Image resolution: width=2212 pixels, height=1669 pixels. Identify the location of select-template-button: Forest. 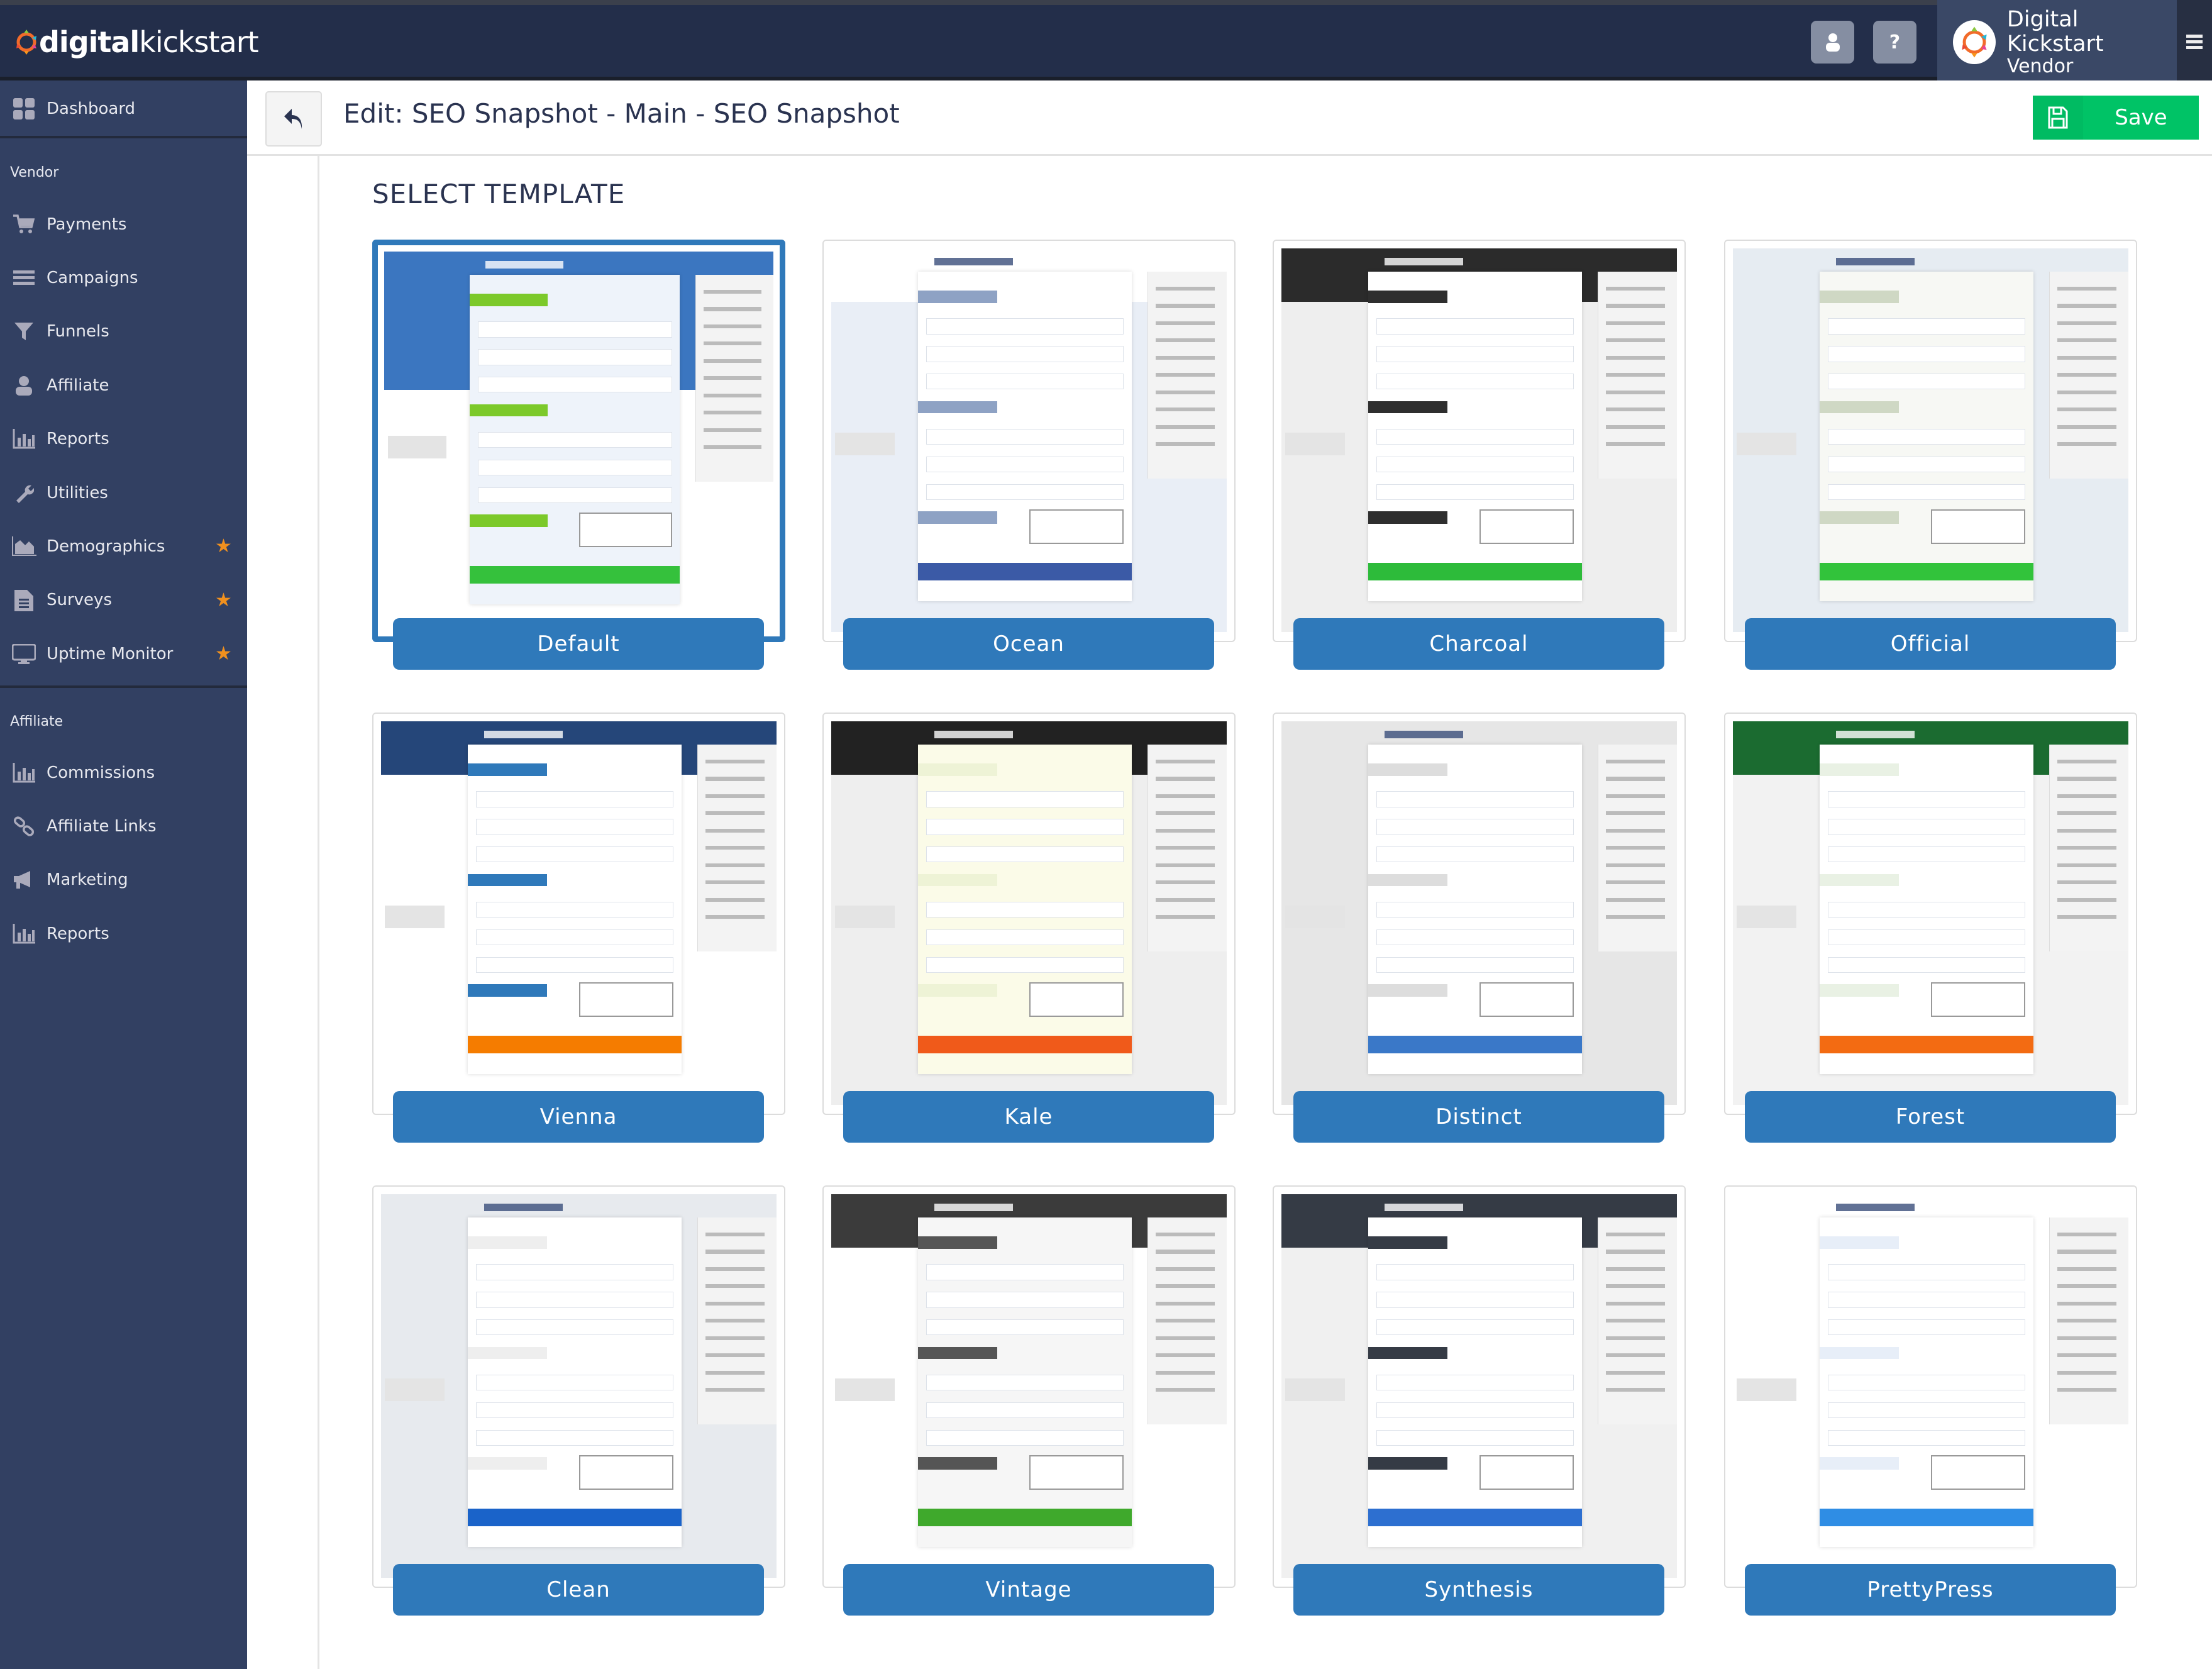
(1930, 1117).